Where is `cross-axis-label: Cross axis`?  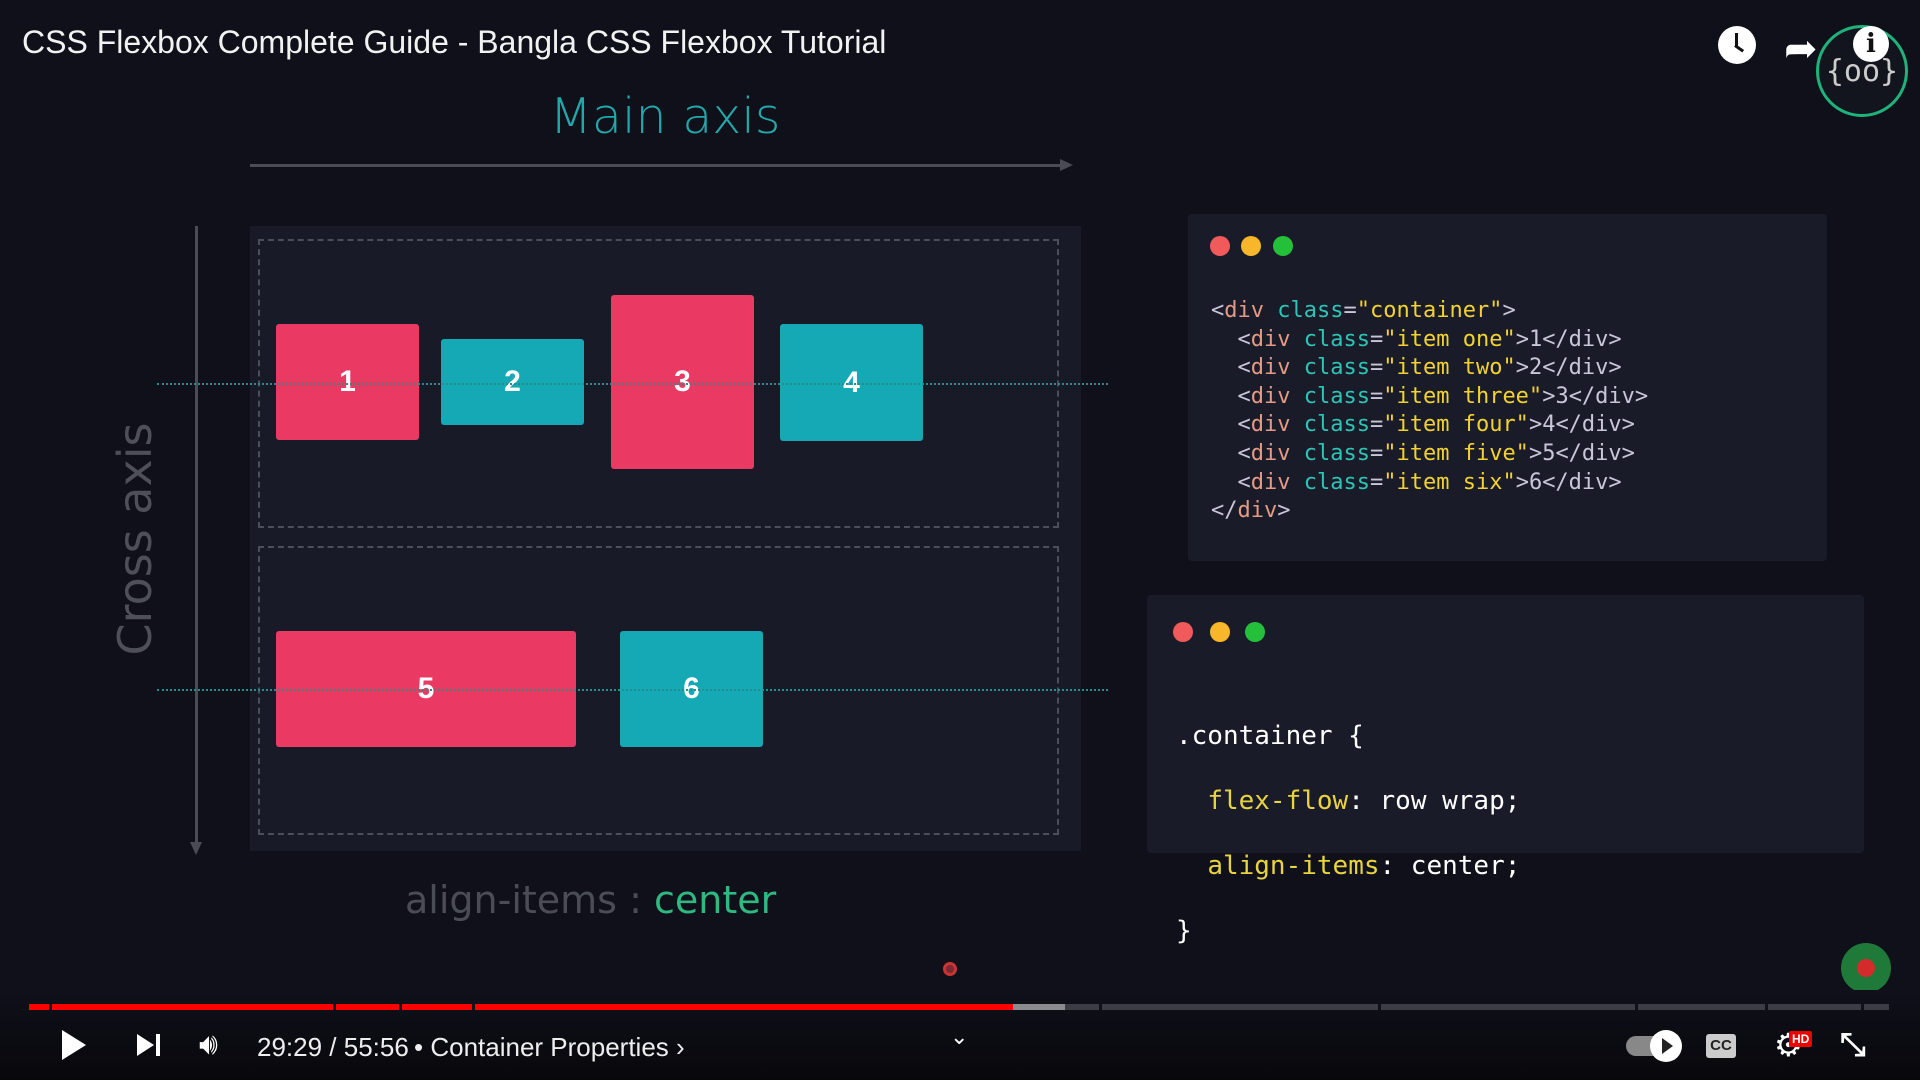
cross-axis-label: Cross axis is located at coordinates (135, 539).